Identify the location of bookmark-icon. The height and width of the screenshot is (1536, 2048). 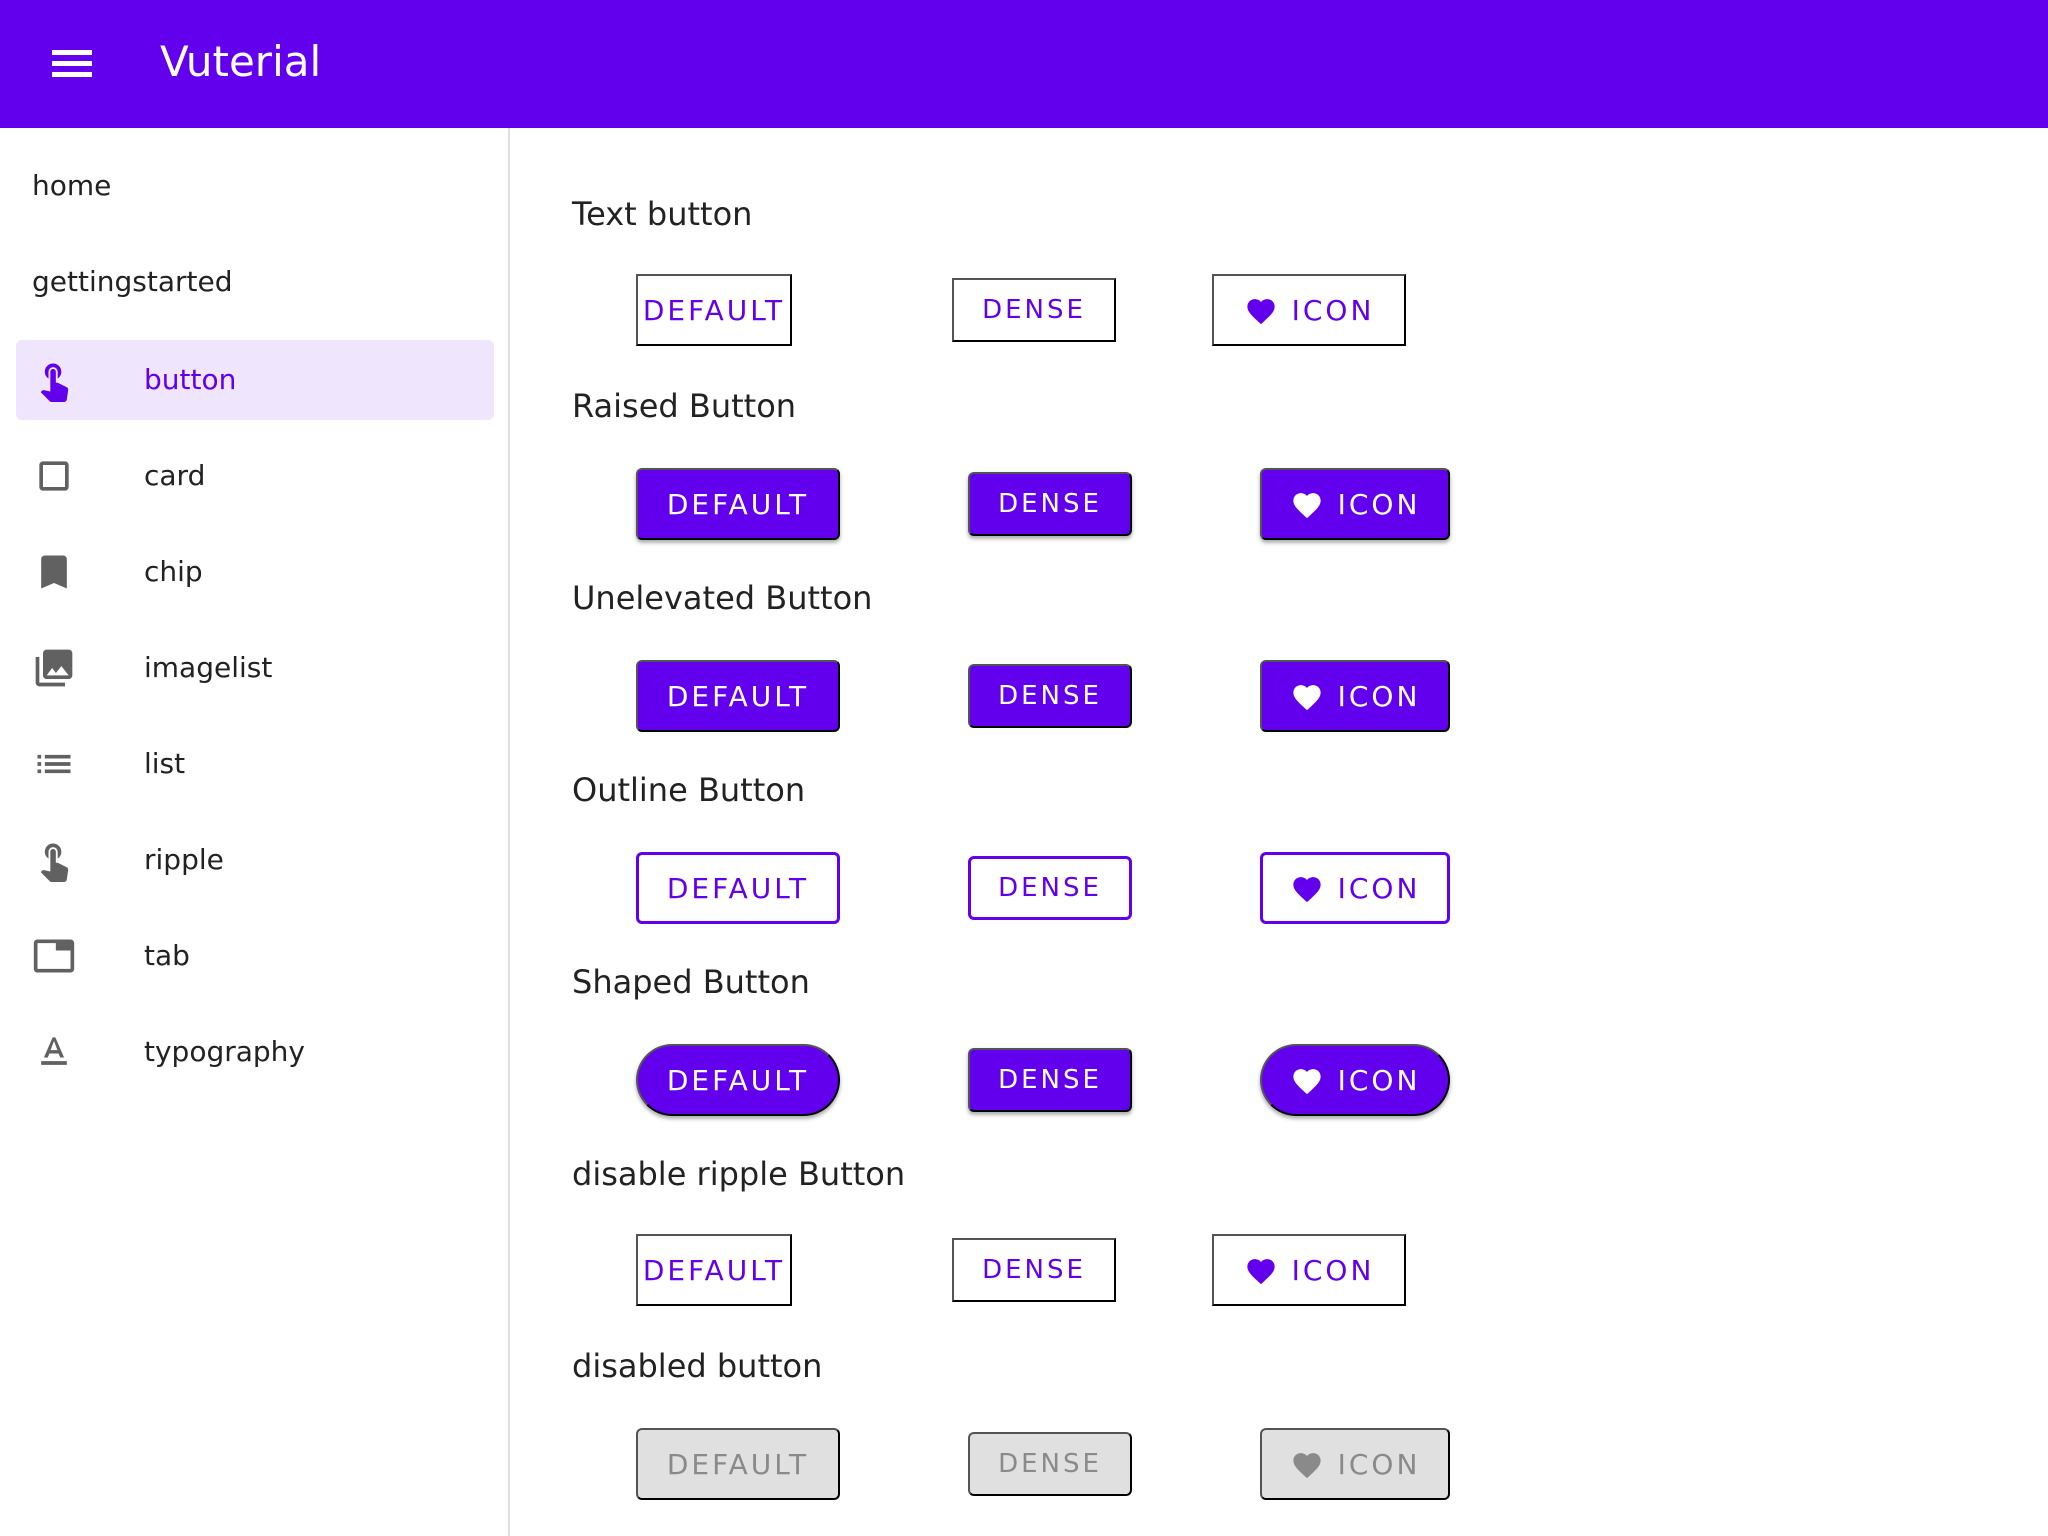
(54, 572).